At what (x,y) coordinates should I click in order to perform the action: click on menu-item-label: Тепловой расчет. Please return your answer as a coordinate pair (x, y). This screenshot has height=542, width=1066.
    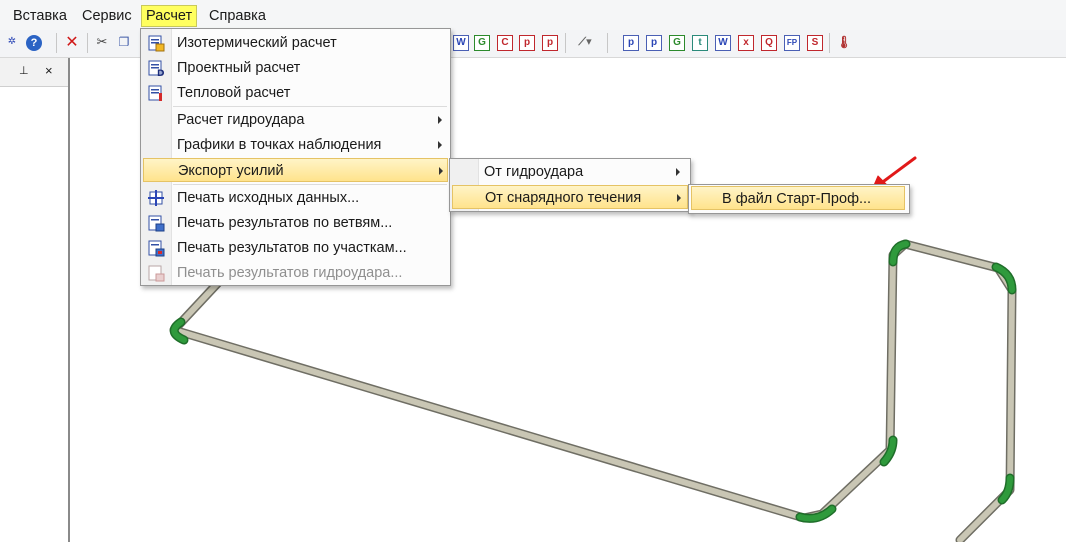
    Looking at the image, I should click on (234, 93).